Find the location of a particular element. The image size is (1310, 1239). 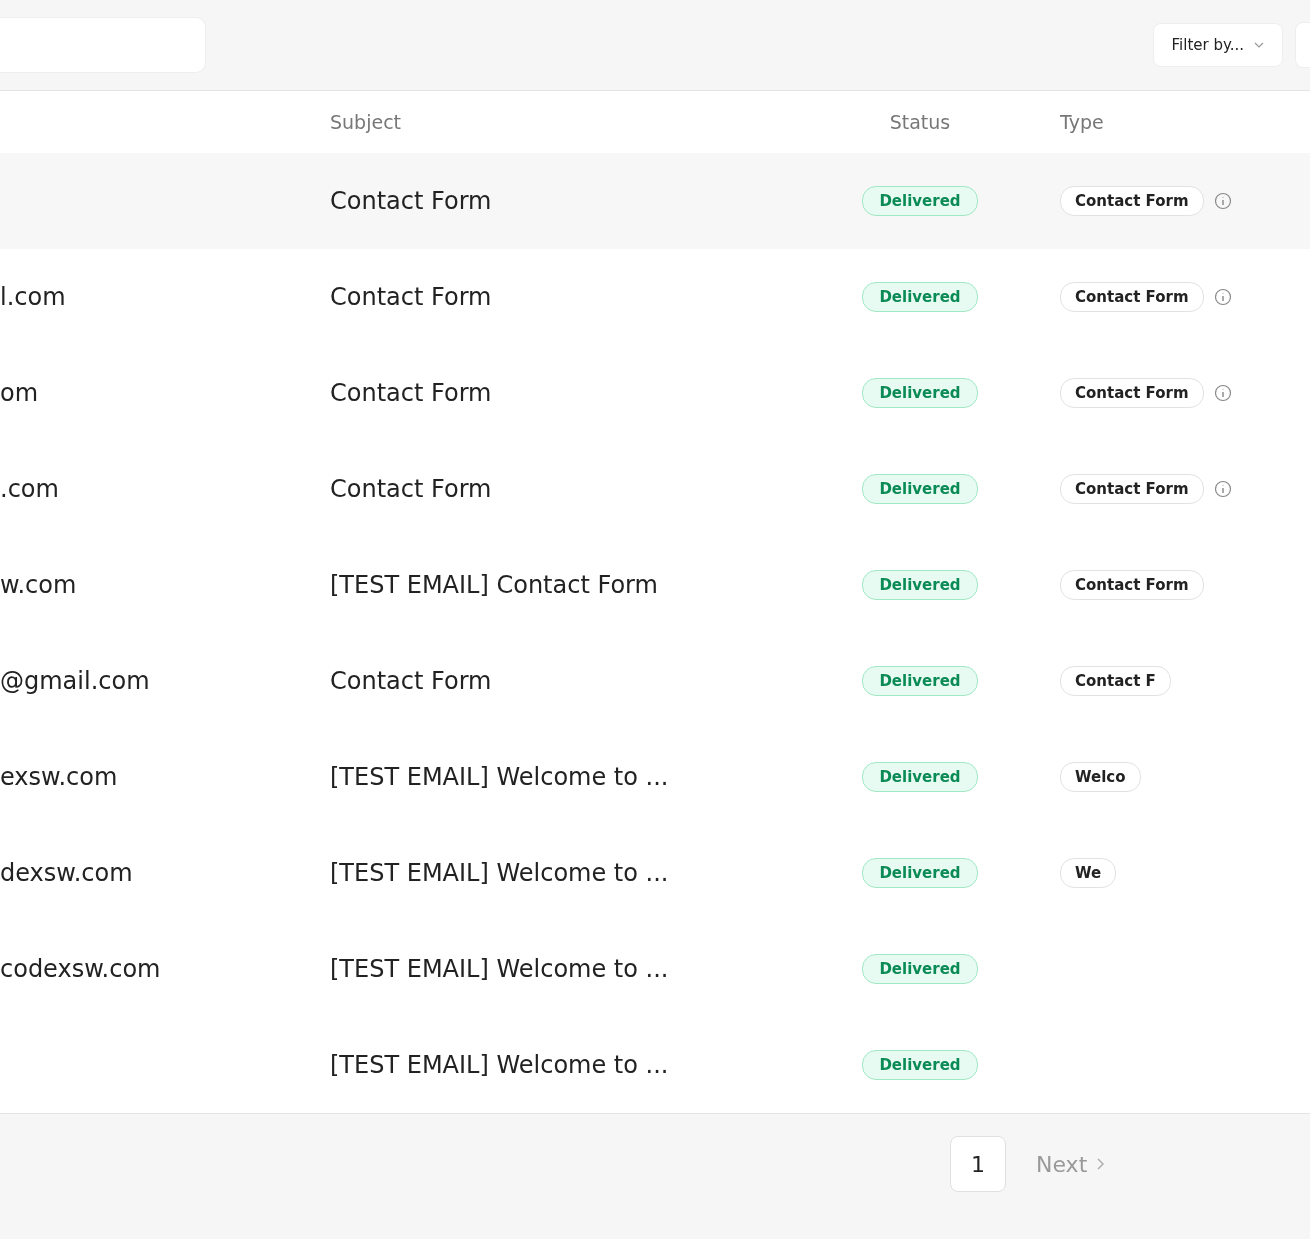

email-cell: dexsw.com is located at coordinates (66, 873).